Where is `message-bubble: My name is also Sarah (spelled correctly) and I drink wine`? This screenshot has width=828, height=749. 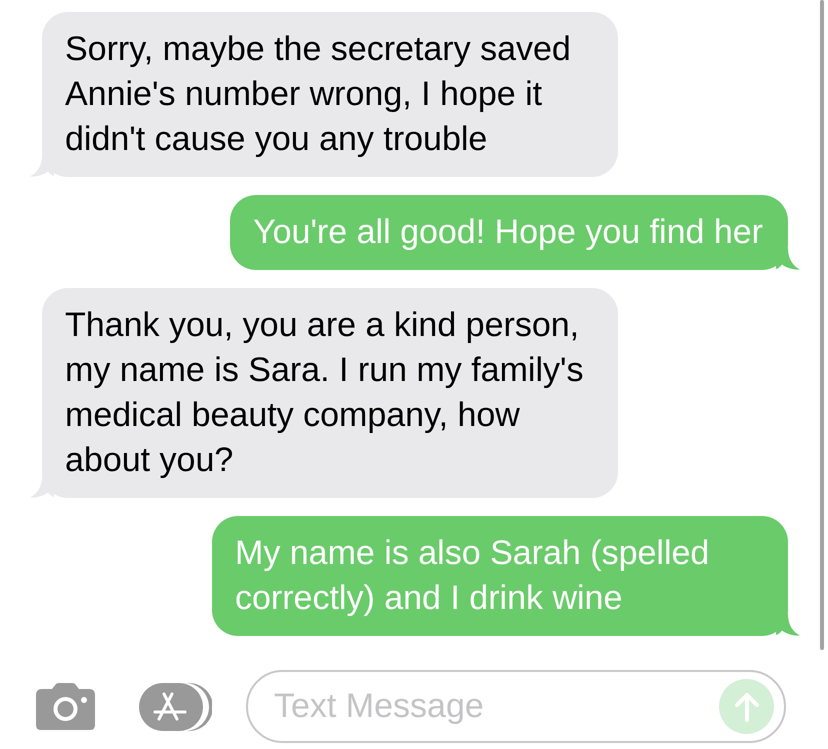 message-bubble: My name is also Sarah (spelled correctly) and I drink wine is located at coordinates (500, 576).